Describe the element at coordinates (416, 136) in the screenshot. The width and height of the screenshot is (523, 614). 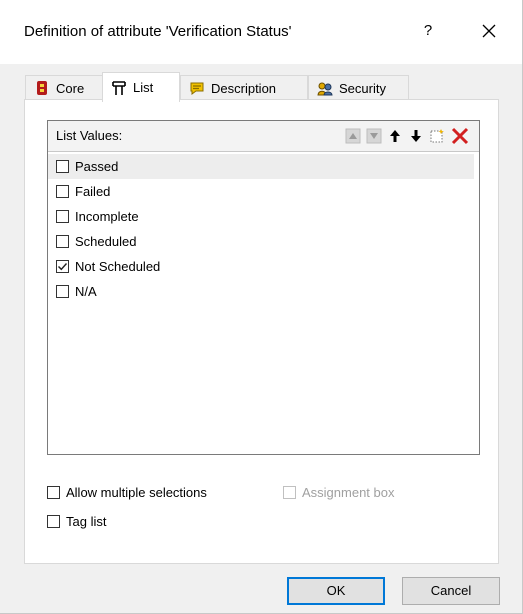
I see `arrow-down-icon` at that location.